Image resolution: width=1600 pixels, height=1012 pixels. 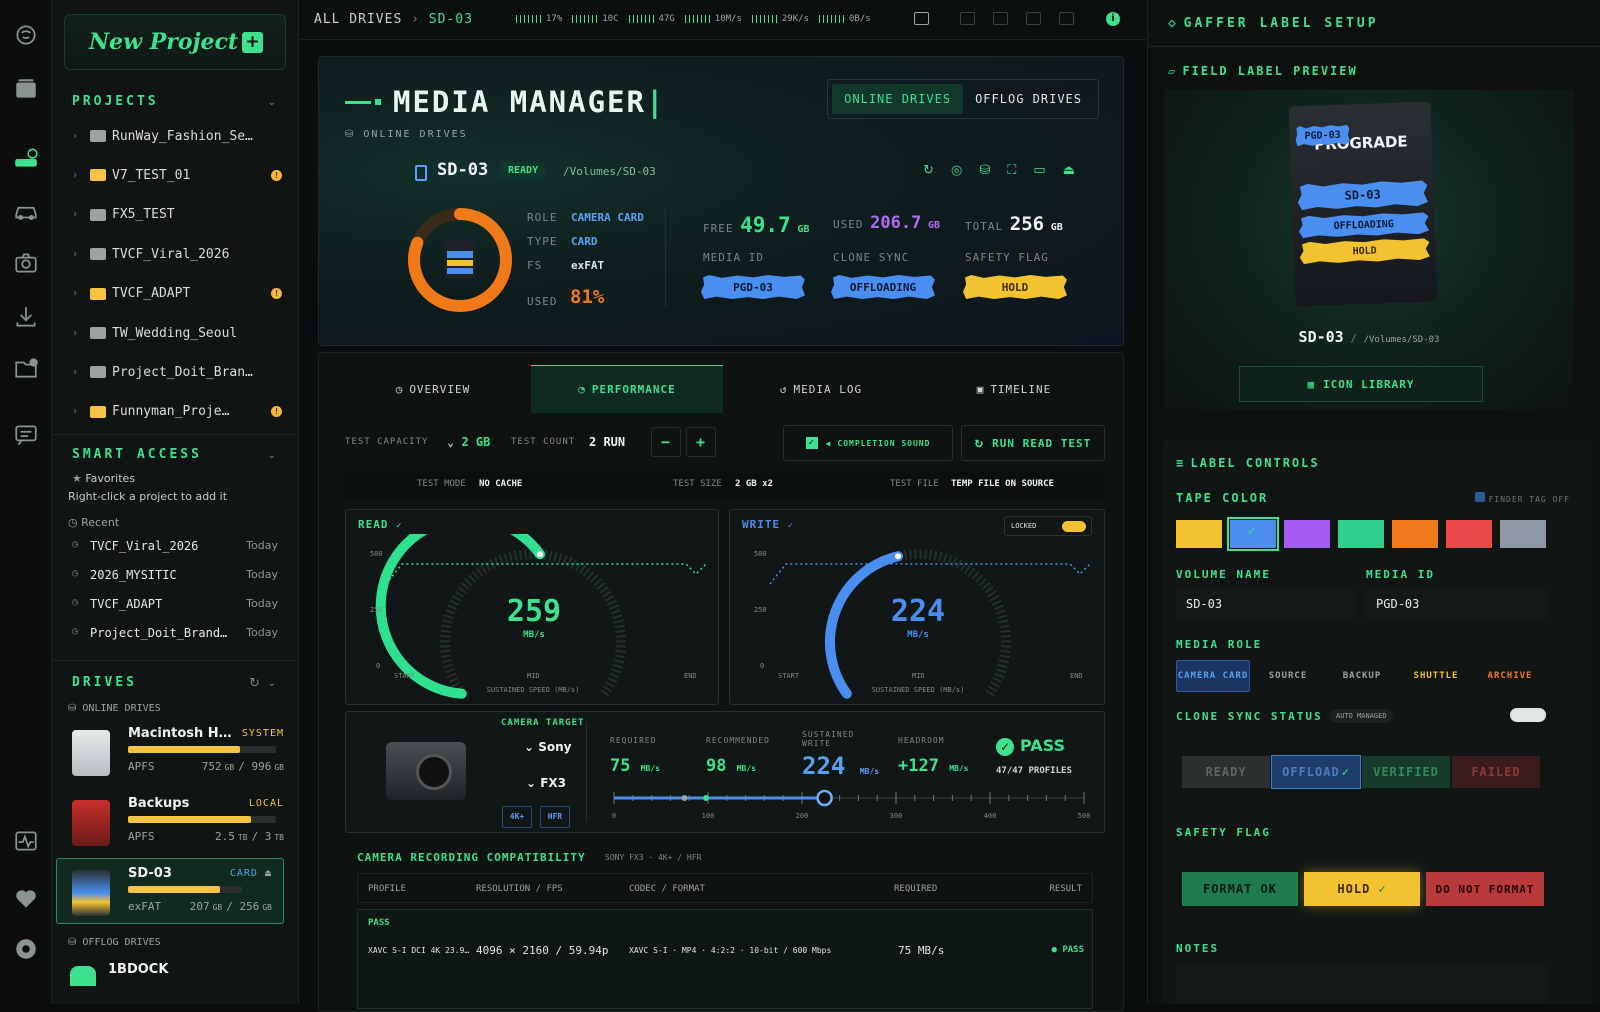 What do you see at coordinates (967, 18) in the screenshot?
I see `layout-icon` at bounding box center [967, 18].